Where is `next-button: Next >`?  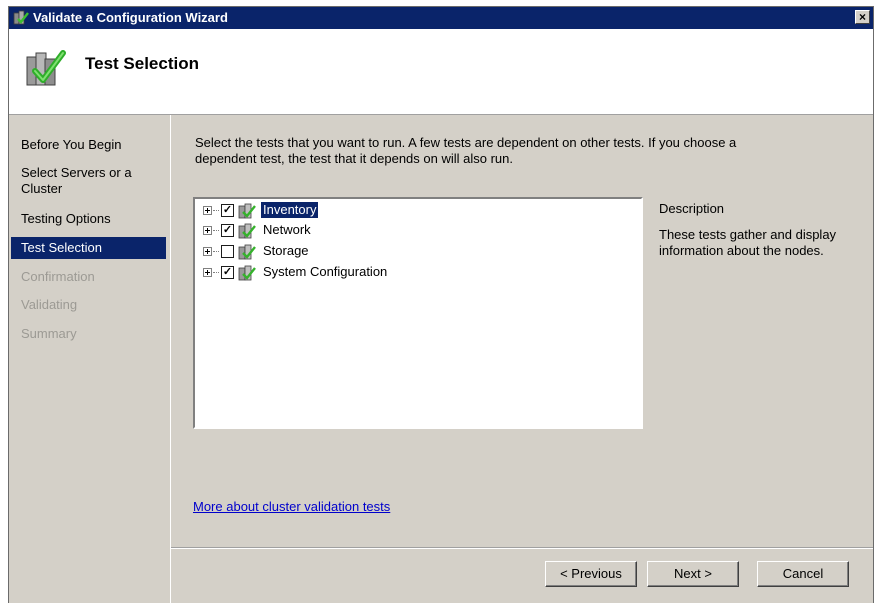 next-button: Next > is located at coordinates (693, 574).